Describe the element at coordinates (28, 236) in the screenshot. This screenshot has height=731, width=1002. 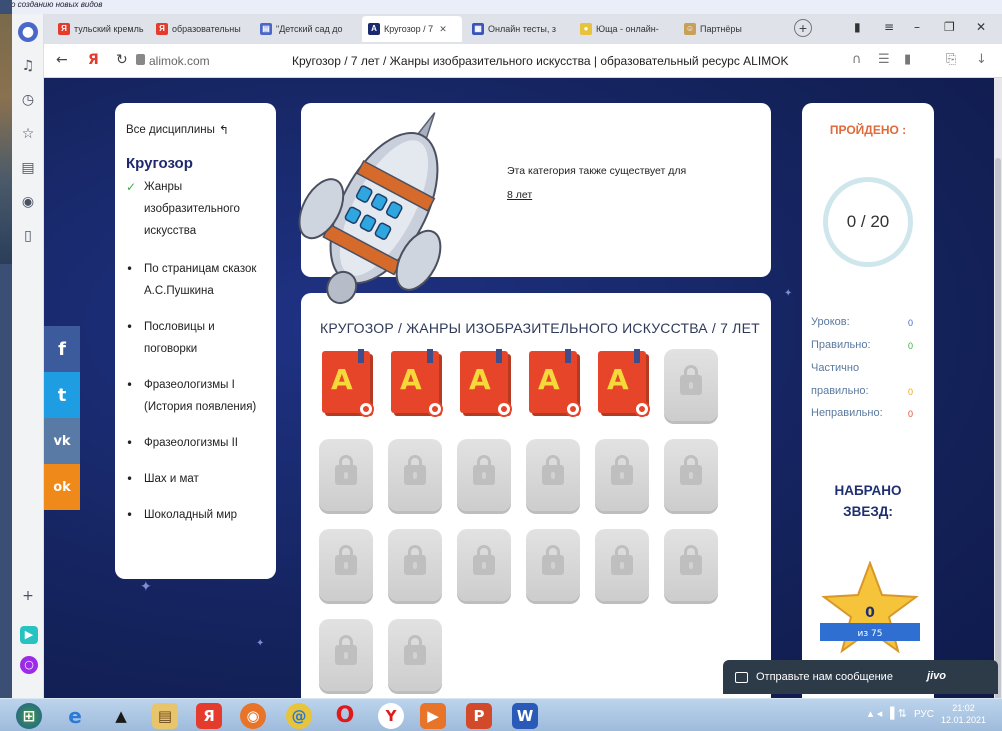
I see `sidebar-icon: ▯` at that location.